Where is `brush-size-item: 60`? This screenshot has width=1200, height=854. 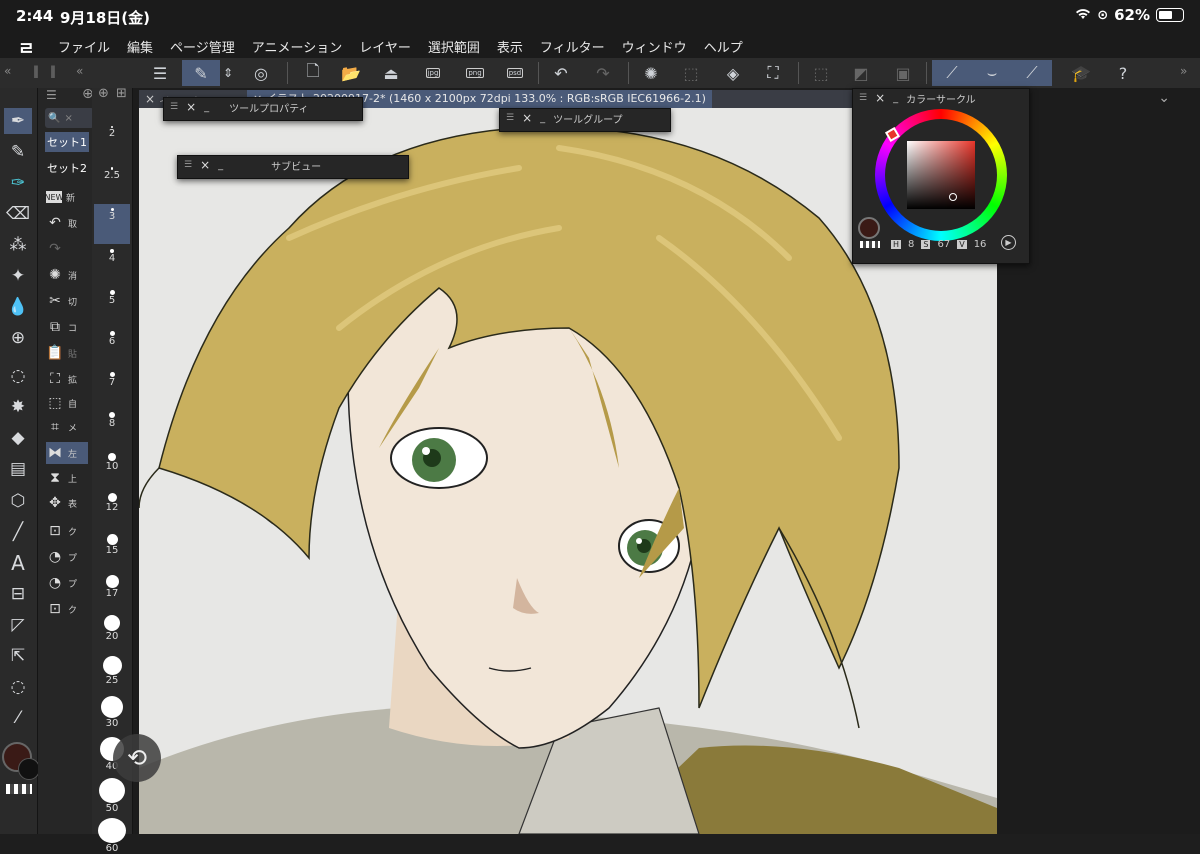
brush-size-item: 60 is located at coordinates (112, 834).